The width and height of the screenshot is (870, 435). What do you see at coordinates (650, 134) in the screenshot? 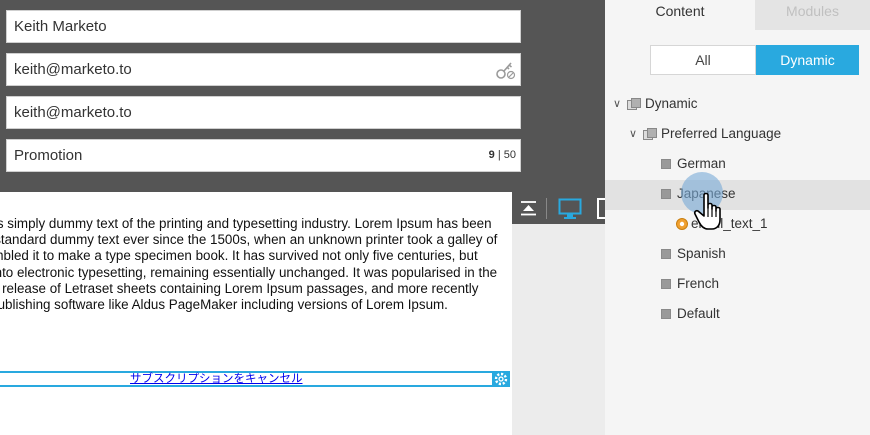
I see `segmentation-icon` at bounding box center [650, 134].